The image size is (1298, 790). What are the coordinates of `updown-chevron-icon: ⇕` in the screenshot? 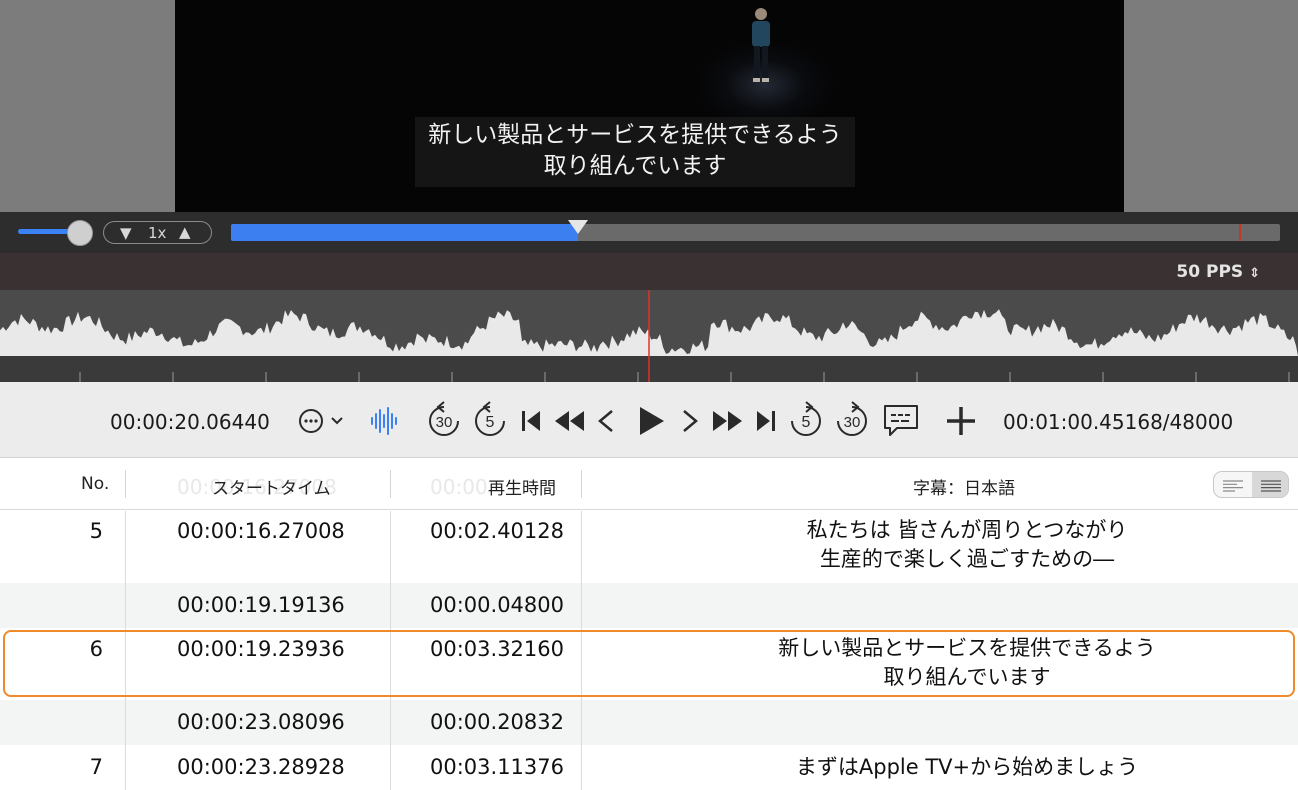 It's located at (1254, 273).